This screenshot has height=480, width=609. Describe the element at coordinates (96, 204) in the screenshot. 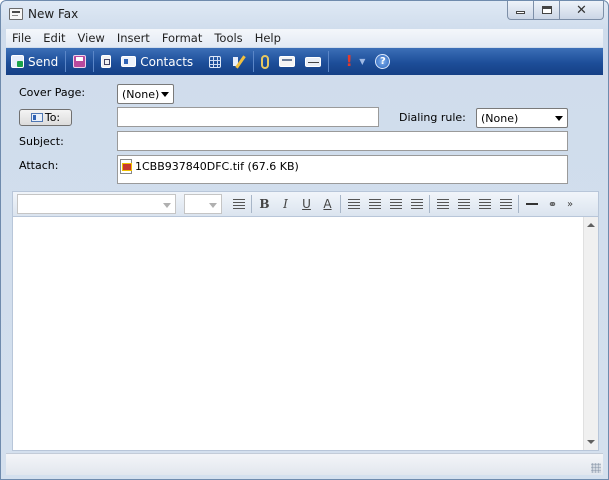

I see `font-name-select` at that location.